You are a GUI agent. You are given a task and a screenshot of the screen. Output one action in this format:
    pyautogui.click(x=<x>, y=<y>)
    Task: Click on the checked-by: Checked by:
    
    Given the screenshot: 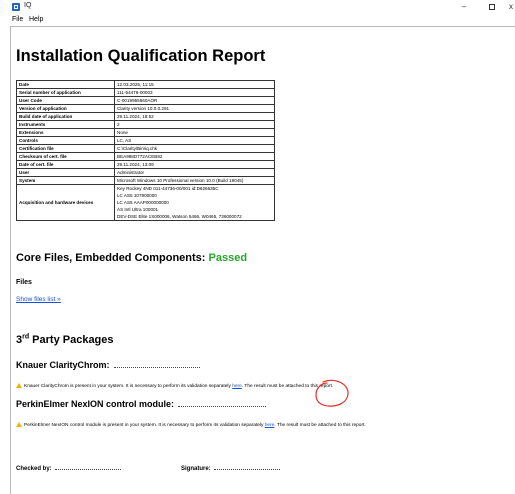 What is the action you would take?
    pyautogui.click(x=68, y=468)
    